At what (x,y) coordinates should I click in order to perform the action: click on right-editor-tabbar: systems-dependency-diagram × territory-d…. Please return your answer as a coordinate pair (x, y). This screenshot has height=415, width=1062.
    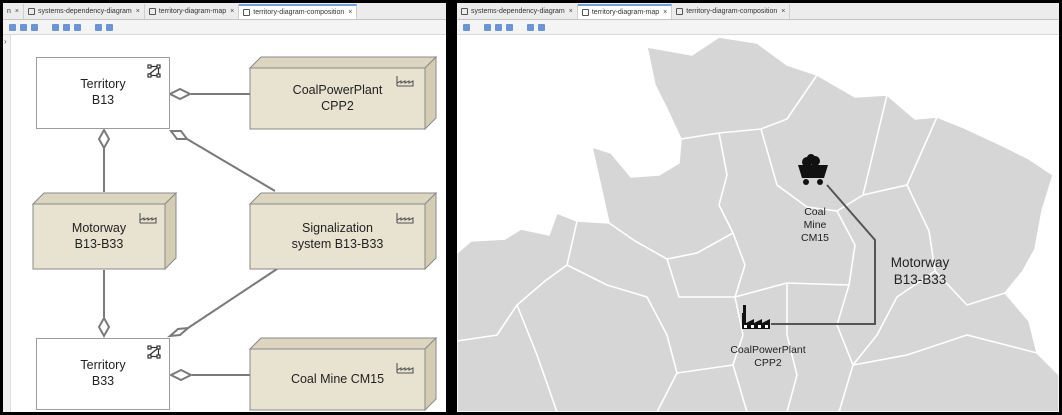
    Looking at the image, I should click on (758, 11).